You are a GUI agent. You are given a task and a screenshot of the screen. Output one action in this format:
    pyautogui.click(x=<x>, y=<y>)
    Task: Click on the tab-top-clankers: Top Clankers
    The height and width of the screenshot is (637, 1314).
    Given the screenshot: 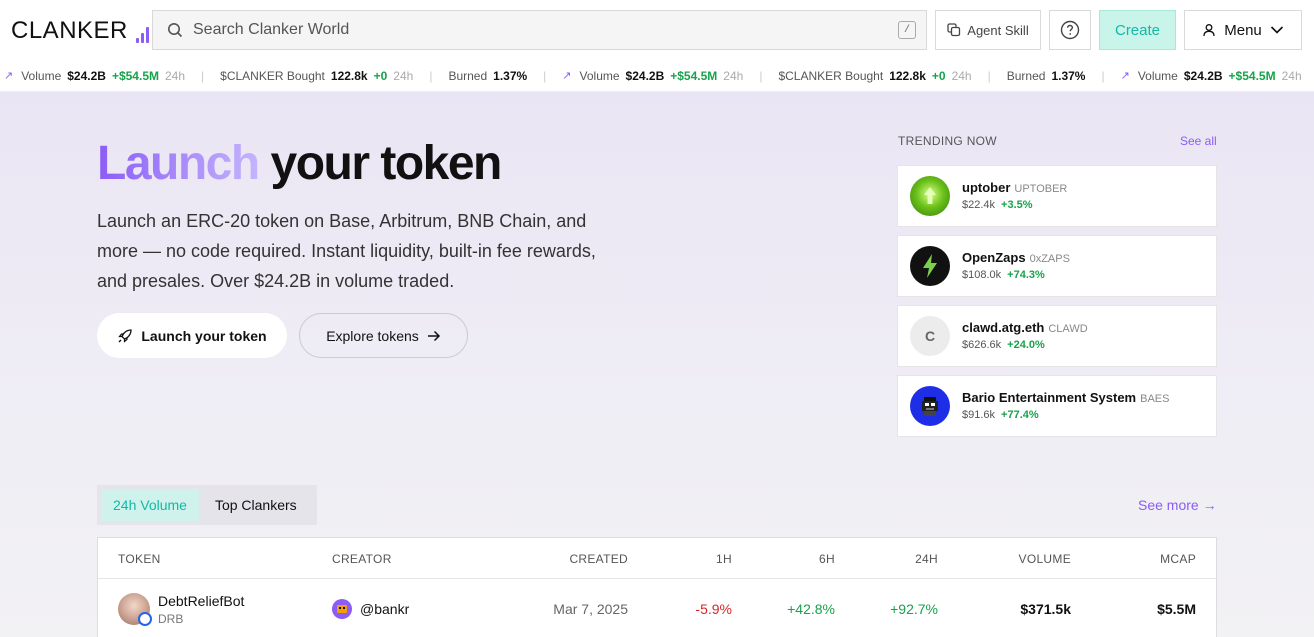 What is the action you would take?
    pyautogui.click(x=256, y=505)
    